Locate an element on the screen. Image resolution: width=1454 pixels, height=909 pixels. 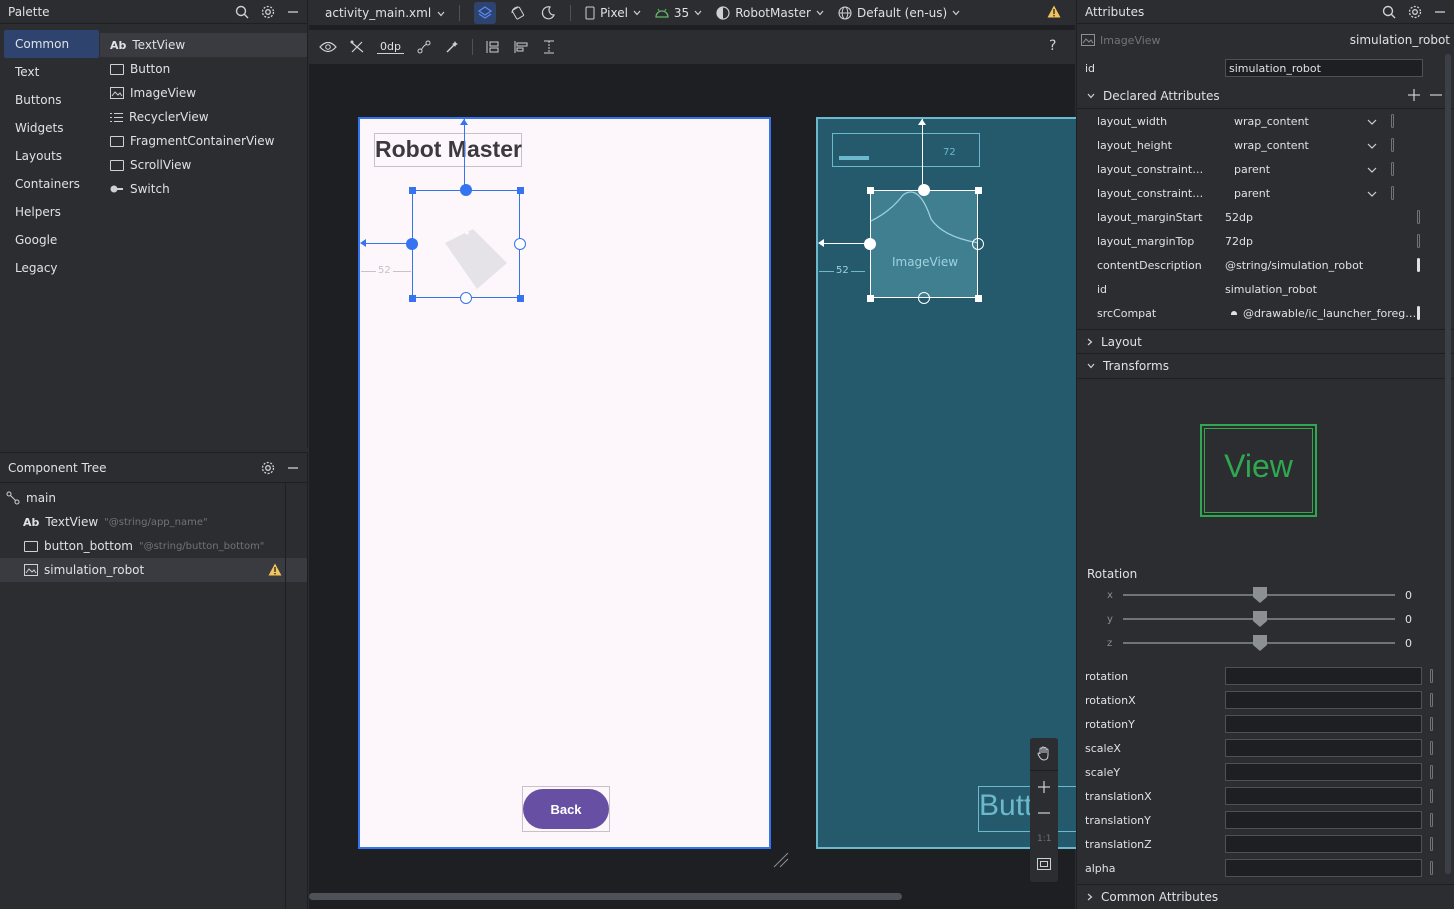
locale-selector: Default (en-us) is located at coordinates (899, 13).